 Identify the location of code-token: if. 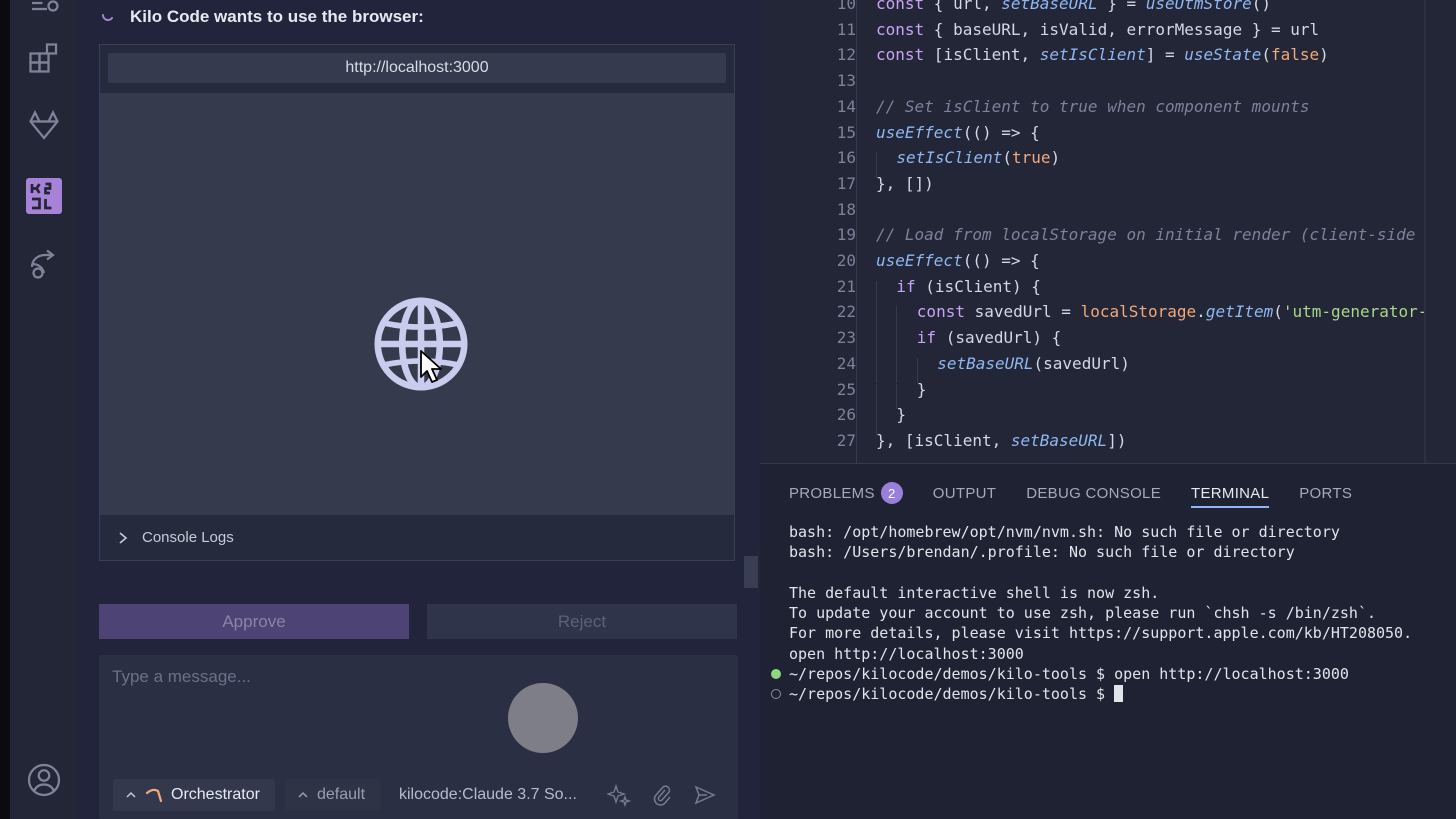
(906, 286).